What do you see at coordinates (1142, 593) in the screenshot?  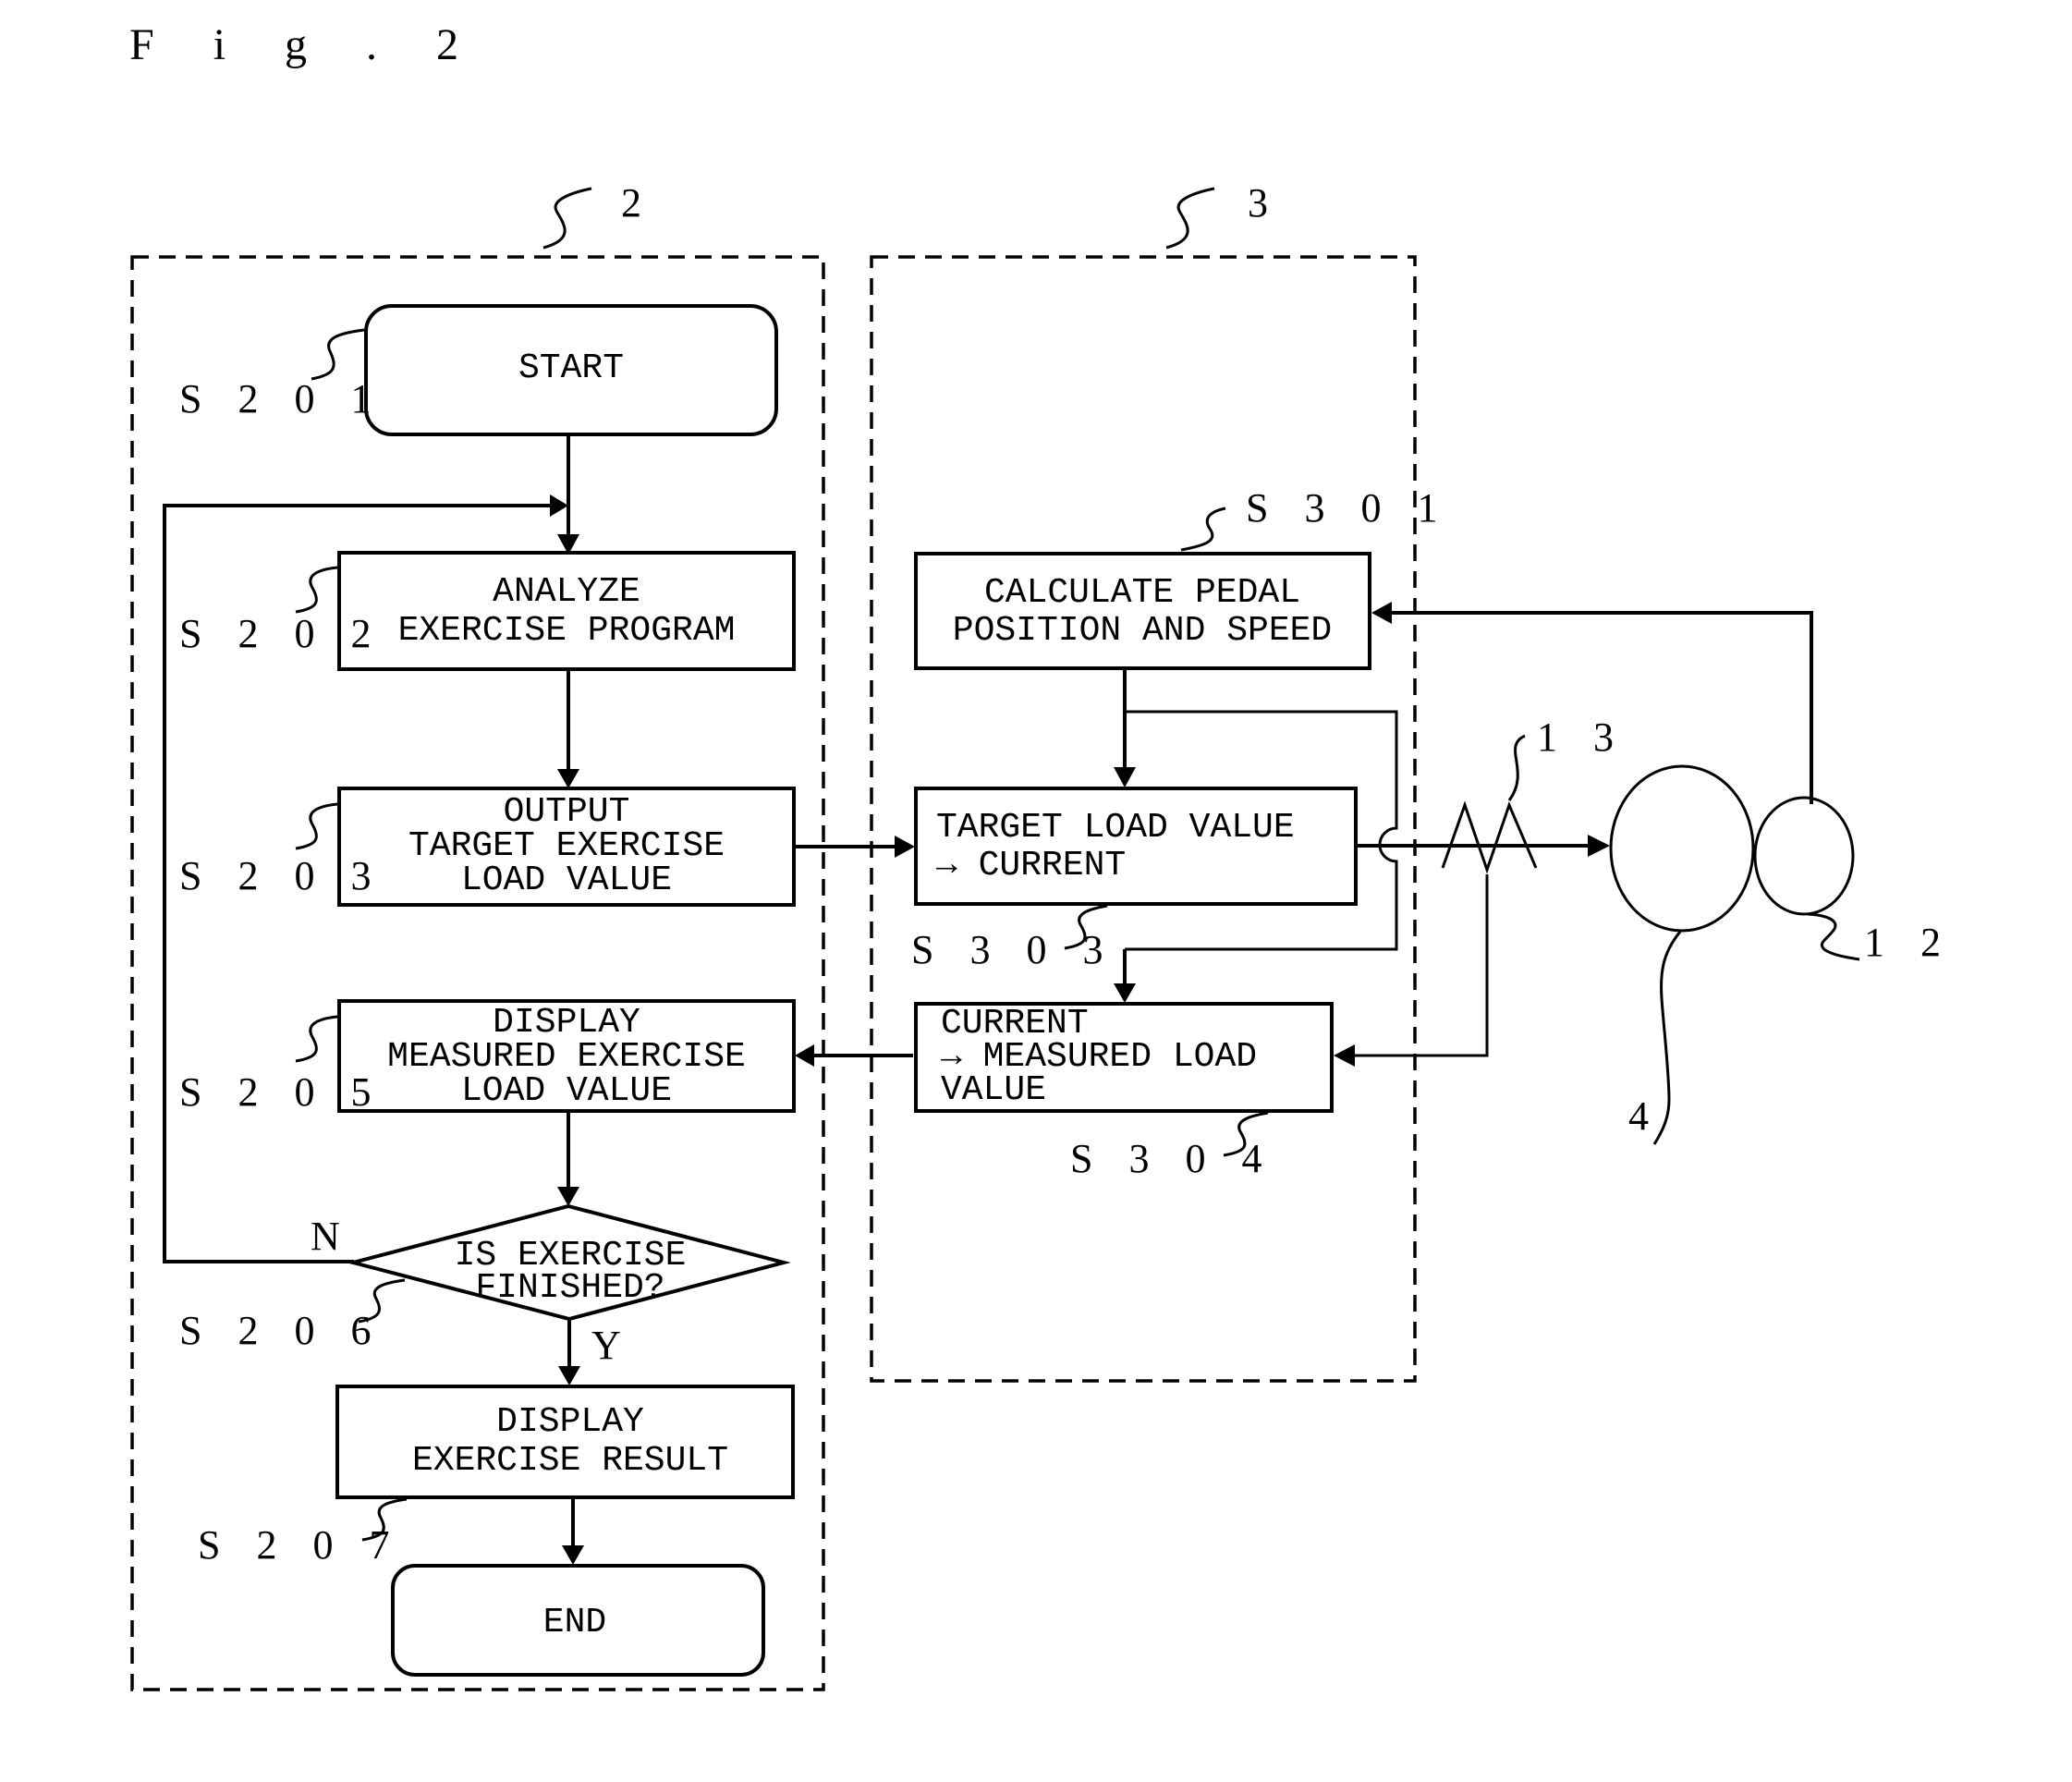 I see `calc-pedal-line-1: CALCULATE PEDAL` at bounding box center [1142, 593].